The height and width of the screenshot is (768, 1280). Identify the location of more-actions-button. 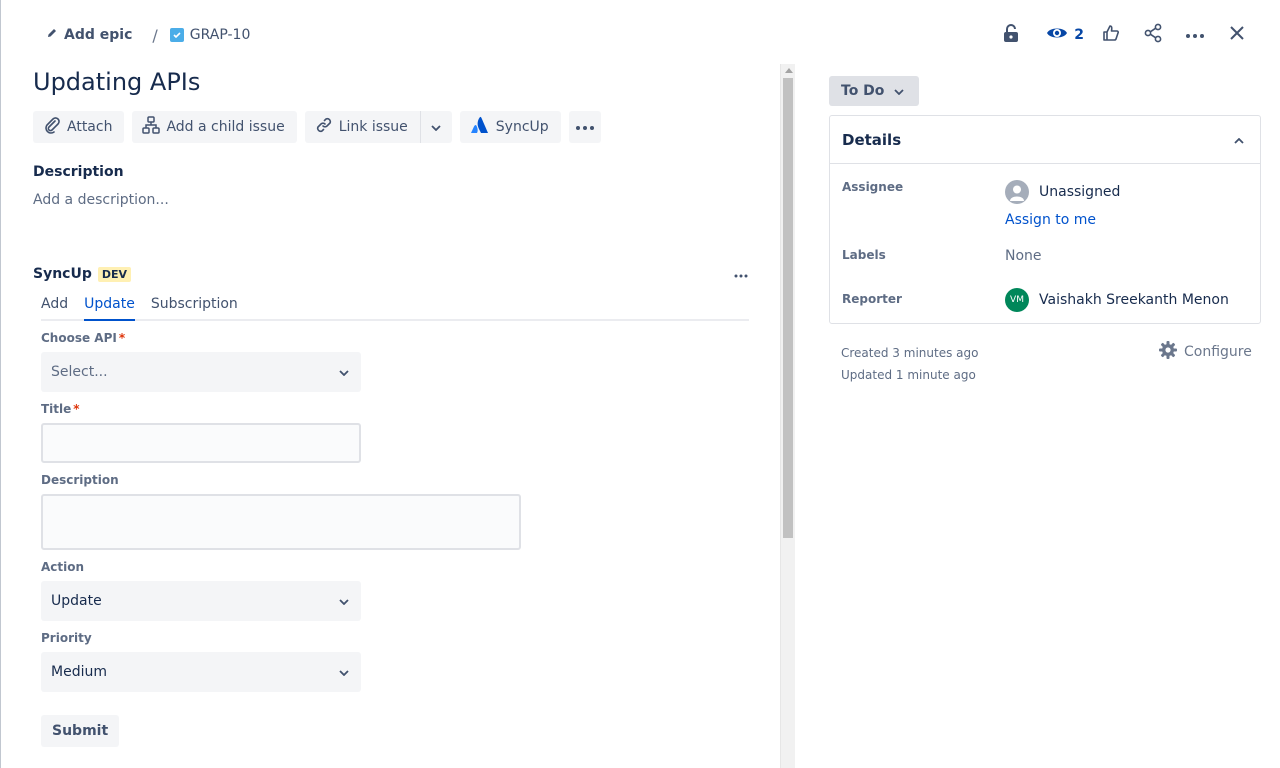
(1195, 35).